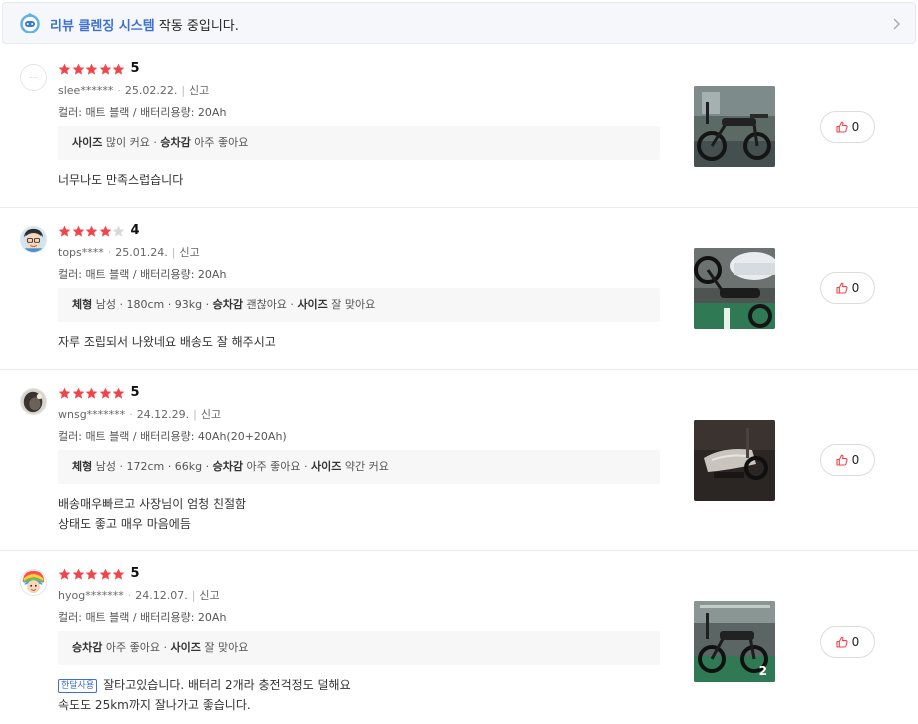 The width and height of the screenshot is (918, 724). I want to click on review-meta: tops**** · 25.01.24. | 신고, so click(129, 252).